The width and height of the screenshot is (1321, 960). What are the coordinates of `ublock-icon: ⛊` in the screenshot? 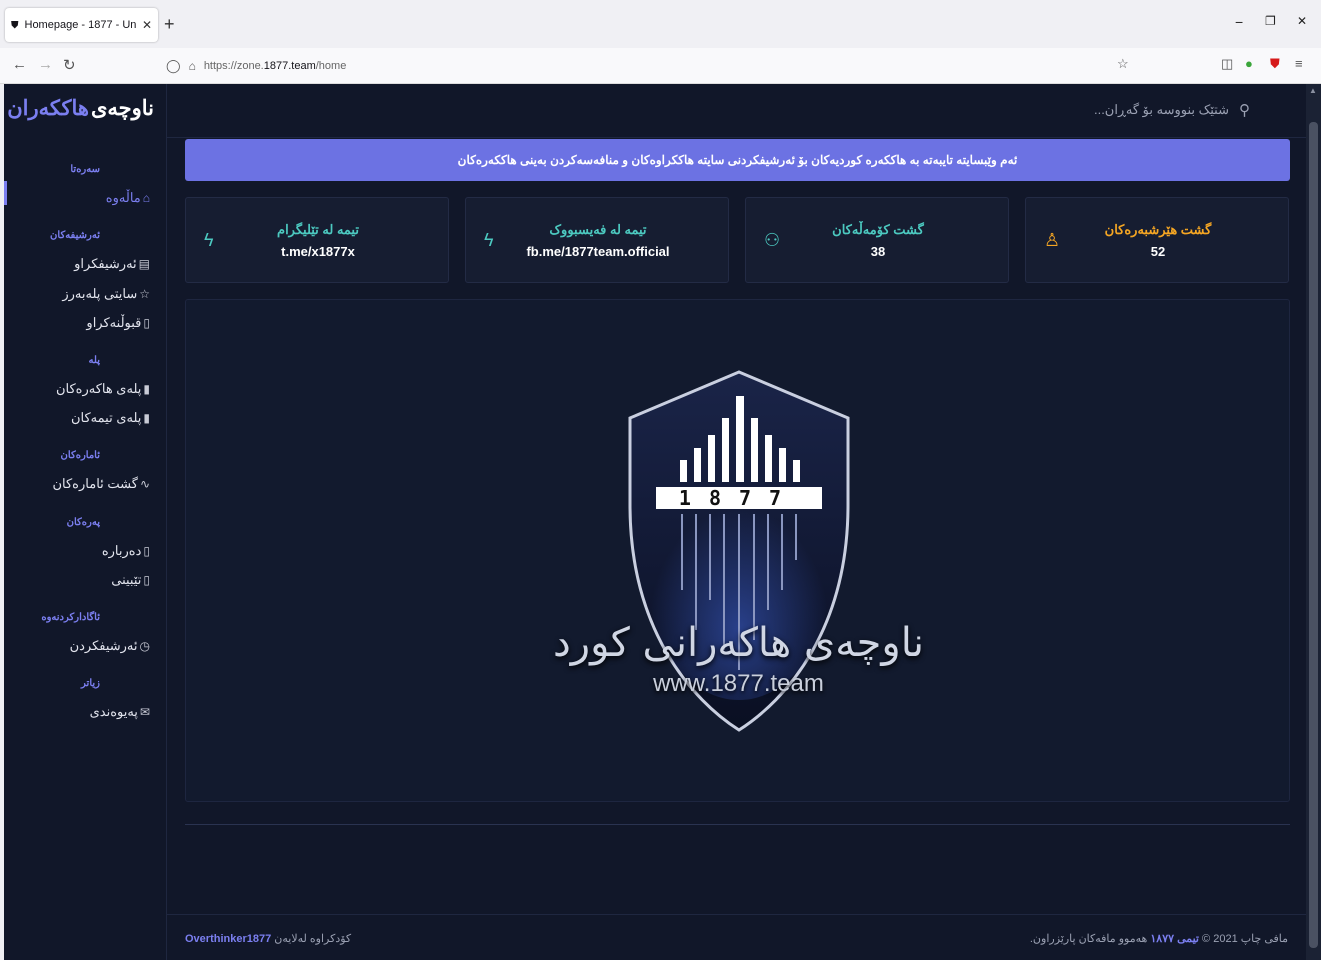 It's located at (1275, 64).